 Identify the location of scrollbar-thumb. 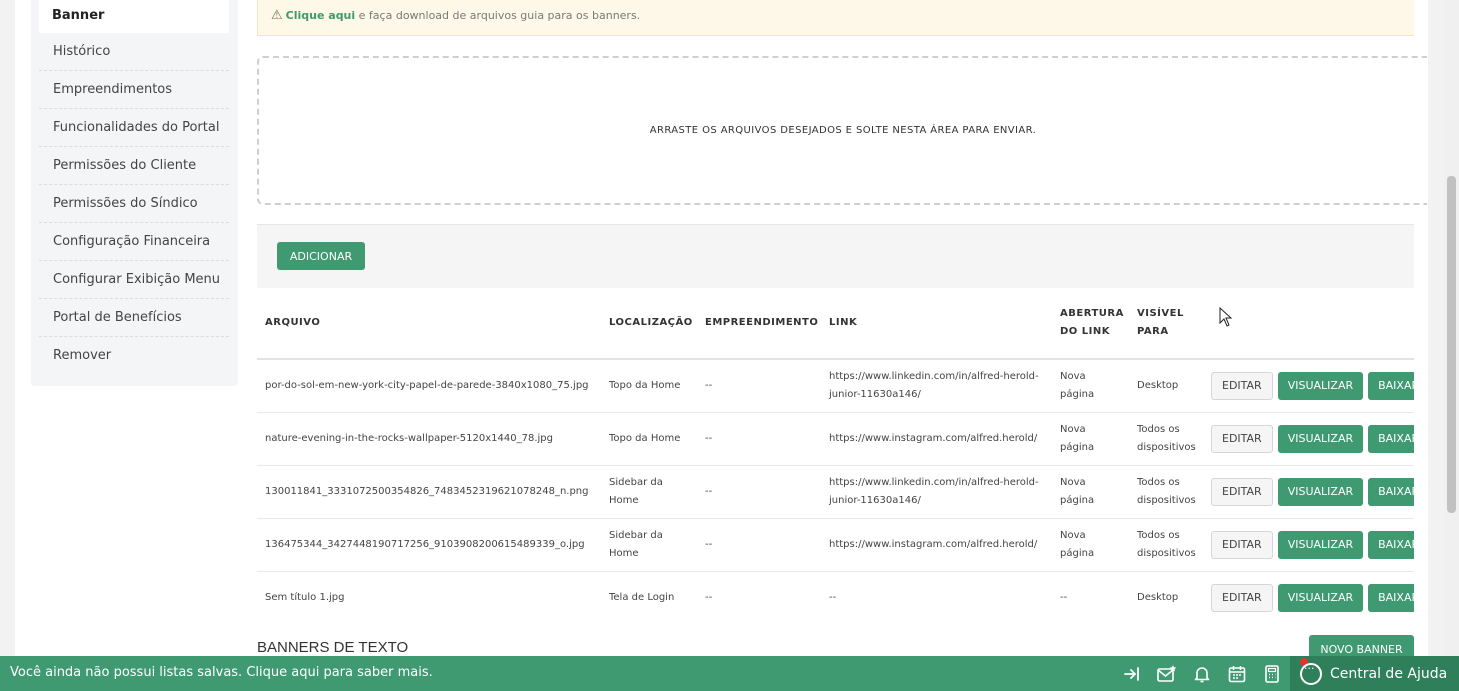
(1451, 344).